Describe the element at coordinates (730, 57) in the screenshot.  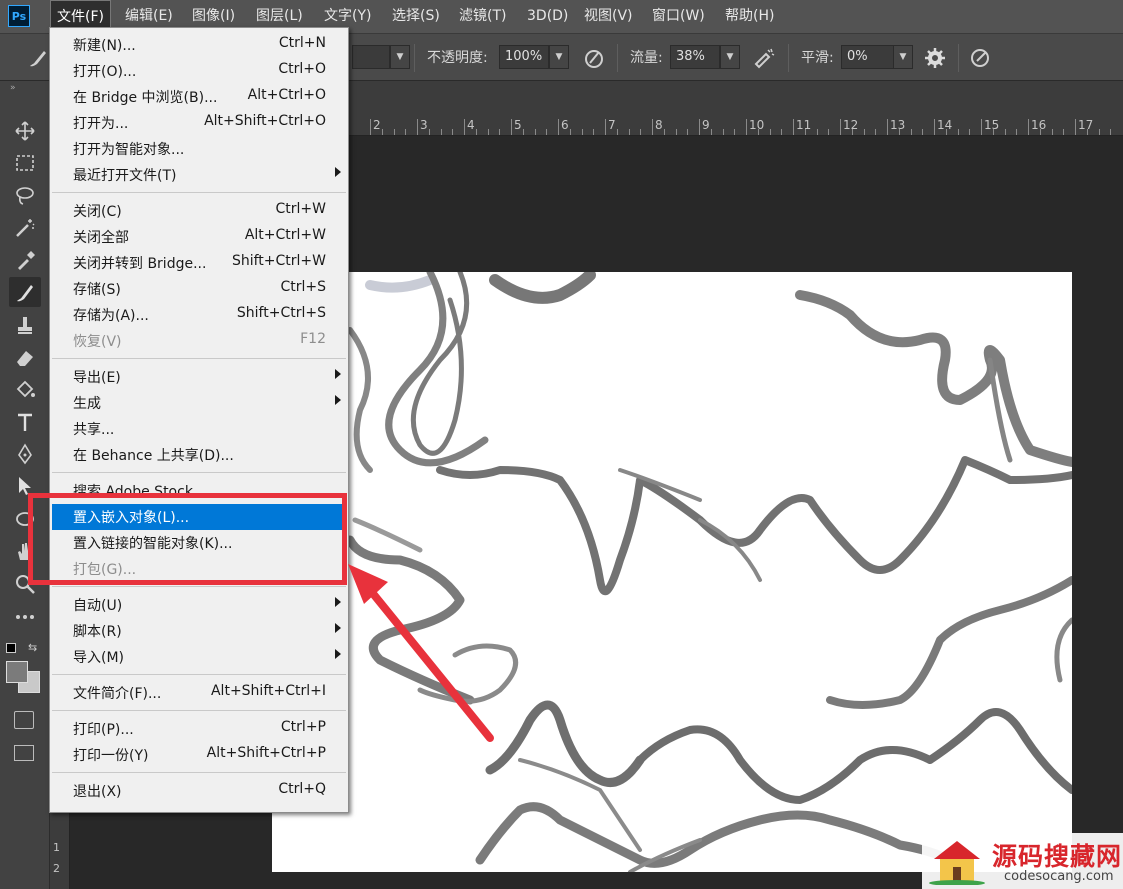
I see `flow-dropdown-icon: ▼` at that location.